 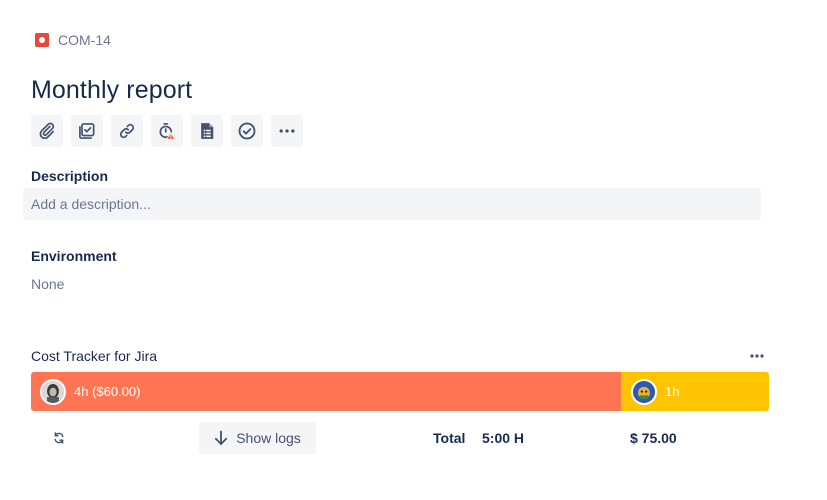 I want to click on stopwatch-warning-icon, so click(x=167, y=131).